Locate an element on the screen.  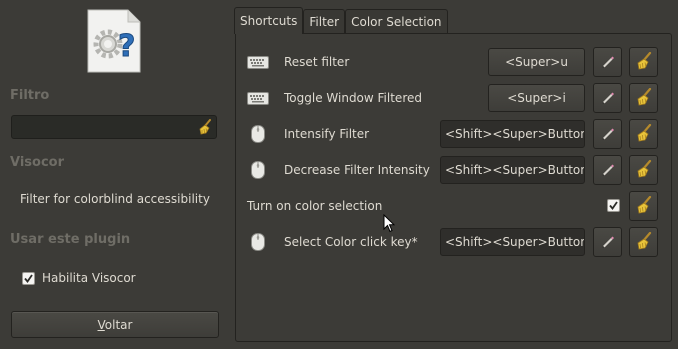
back-button: Voltar is located at coordinates (115, 324).